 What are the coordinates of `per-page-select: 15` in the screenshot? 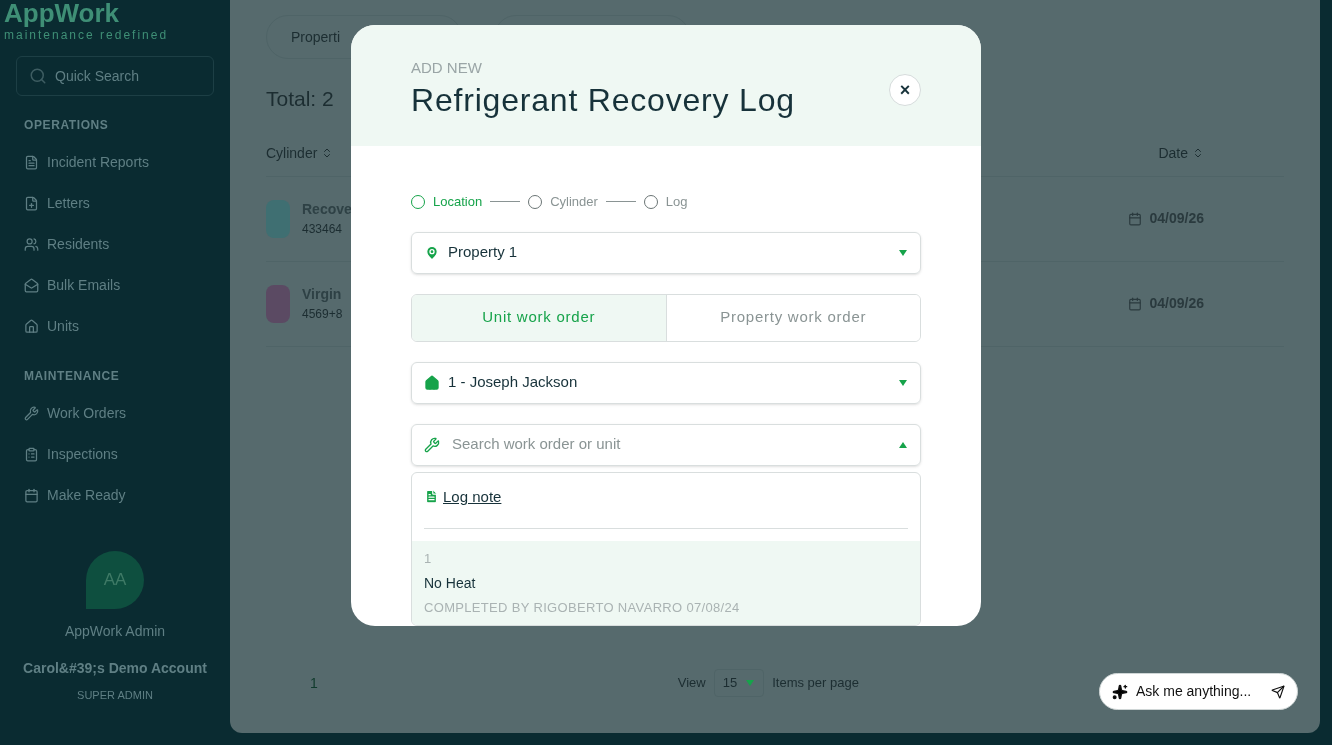 It's located at (739, 683).